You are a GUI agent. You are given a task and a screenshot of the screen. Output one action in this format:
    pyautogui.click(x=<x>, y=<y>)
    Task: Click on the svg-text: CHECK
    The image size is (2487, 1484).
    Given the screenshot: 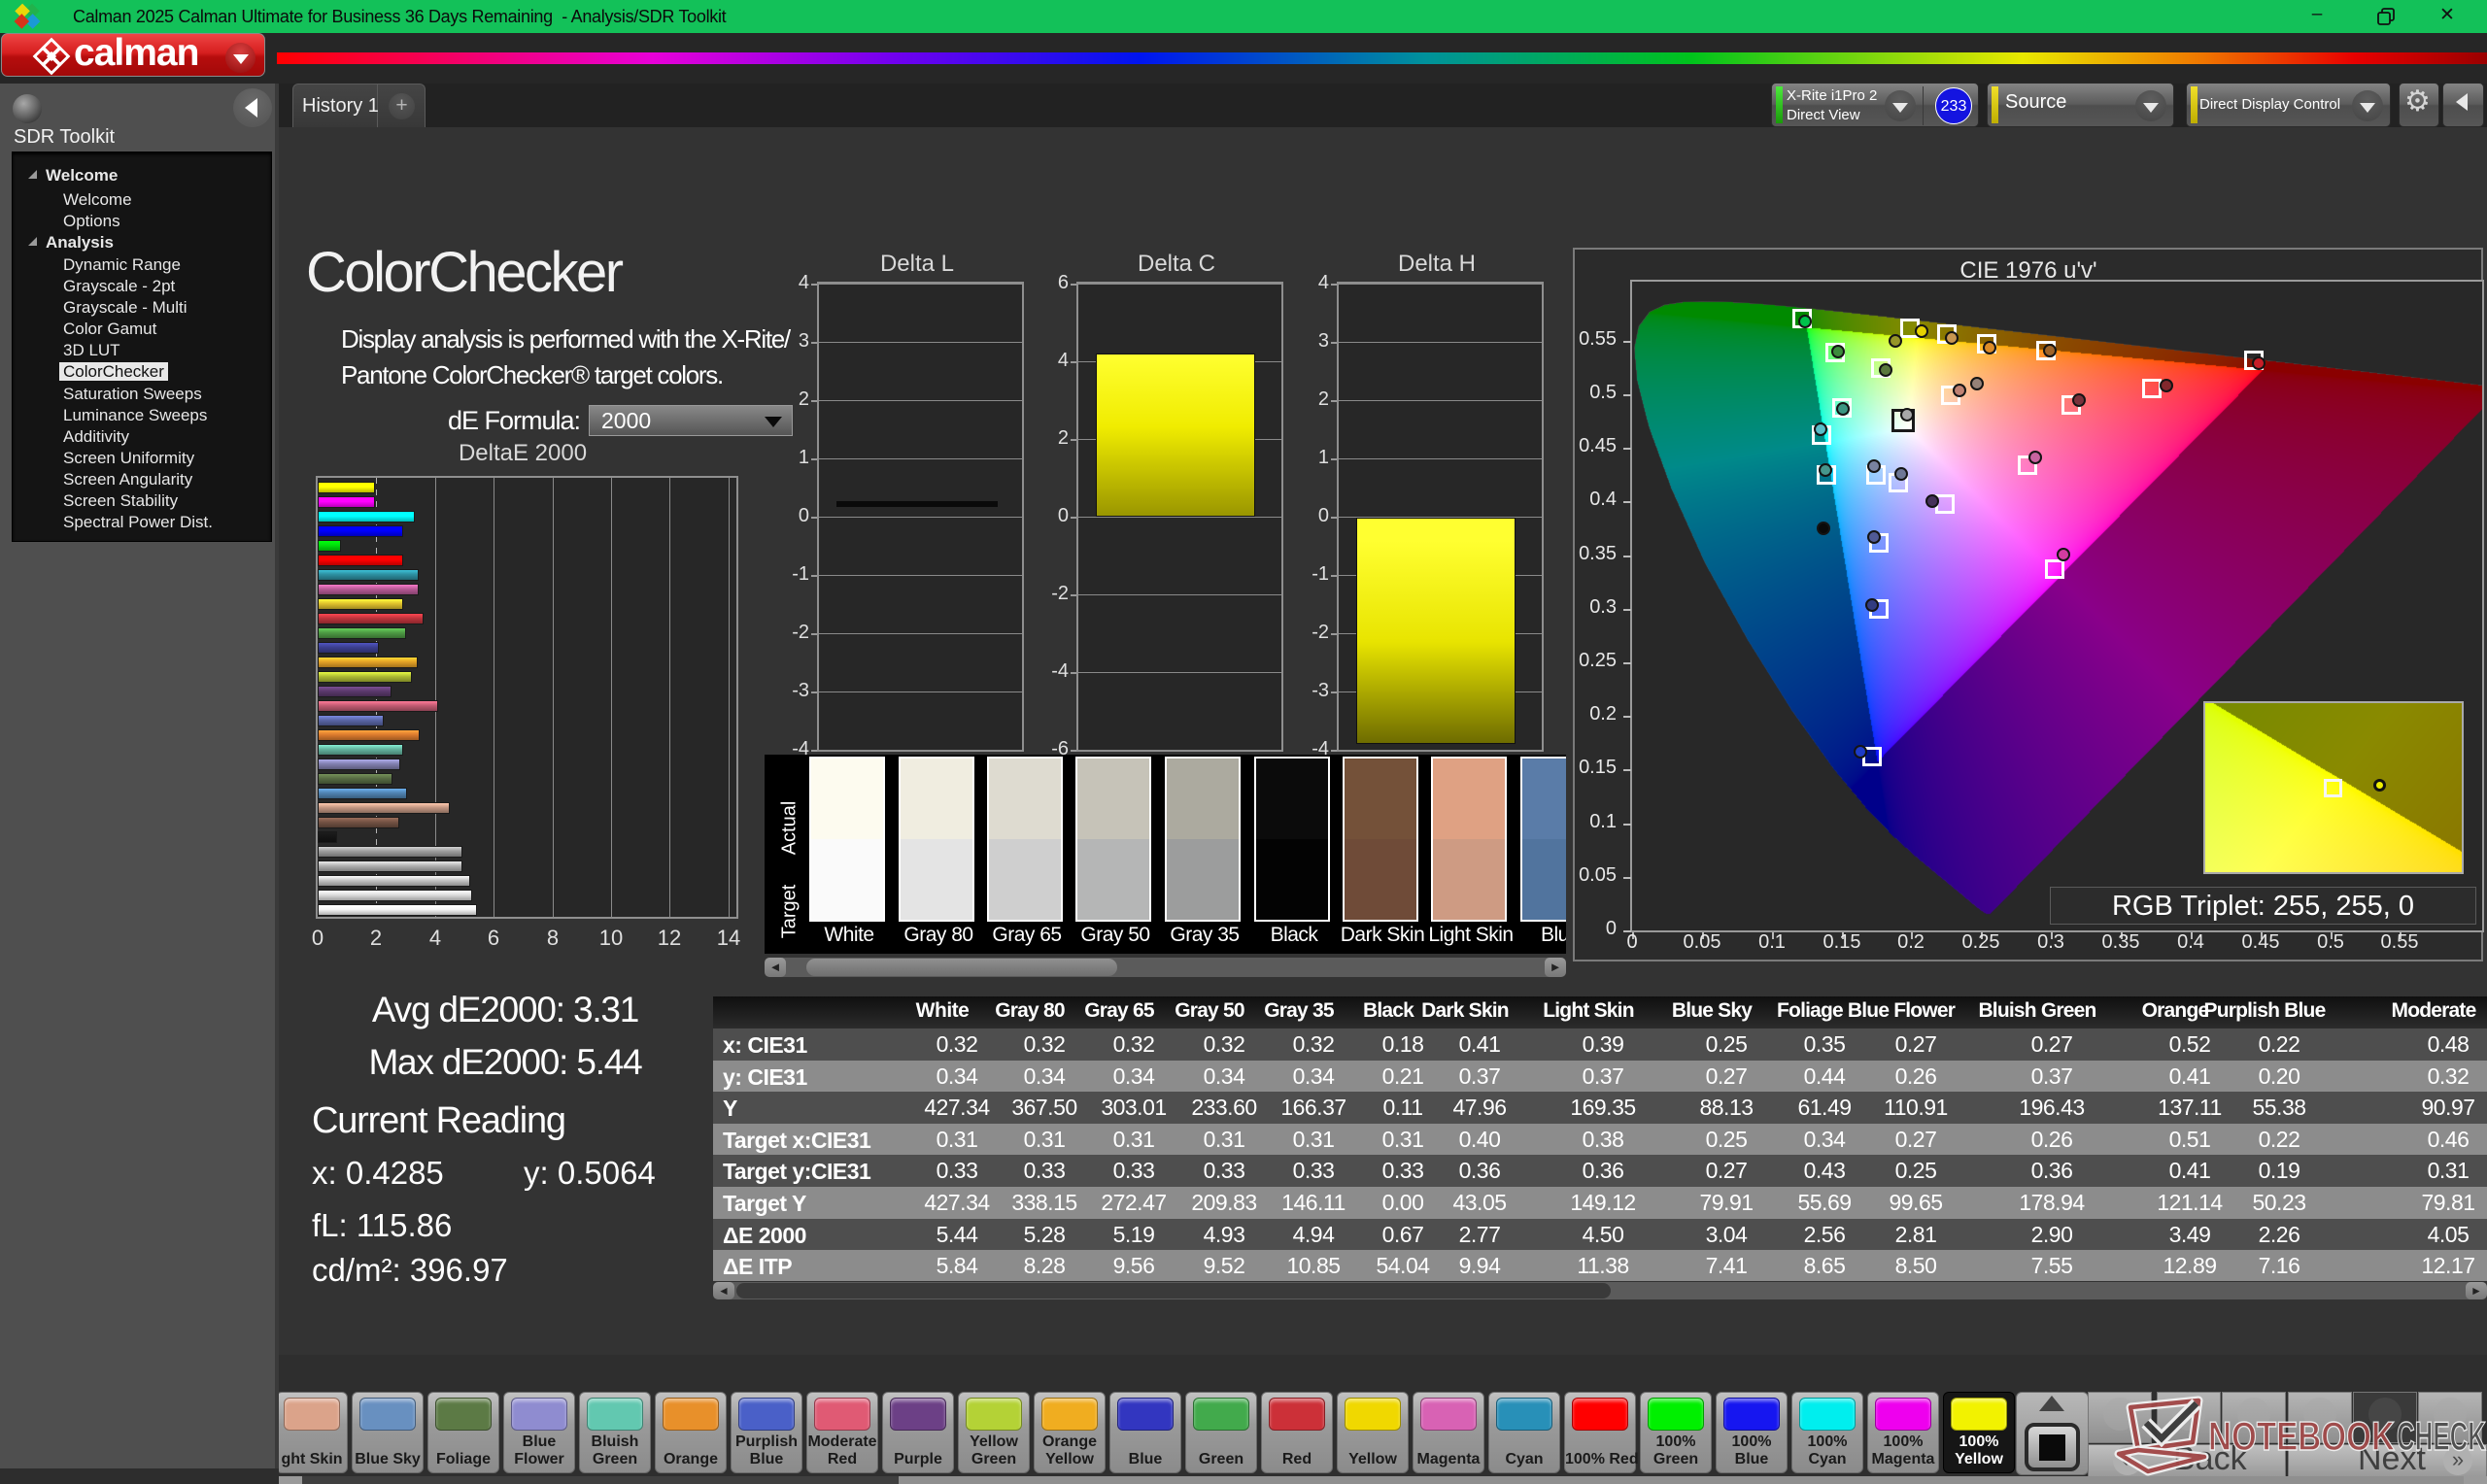 What is the action you would take?
    pyautogui.click(x=2441, y=1436)
    